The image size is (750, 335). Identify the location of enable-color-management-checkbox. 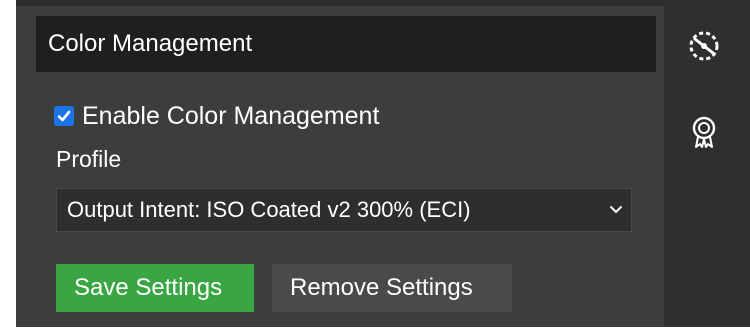
(64, 116).